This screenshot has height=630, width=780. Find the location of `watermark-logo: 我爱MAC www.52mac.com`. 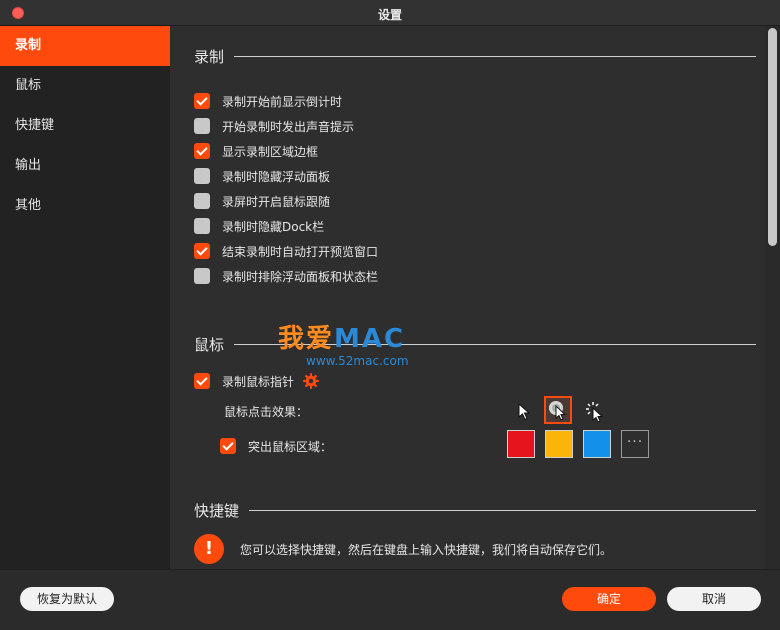

watermark-logo: 我爱MAC www.52mac.com is located at coordinates (348, 346).